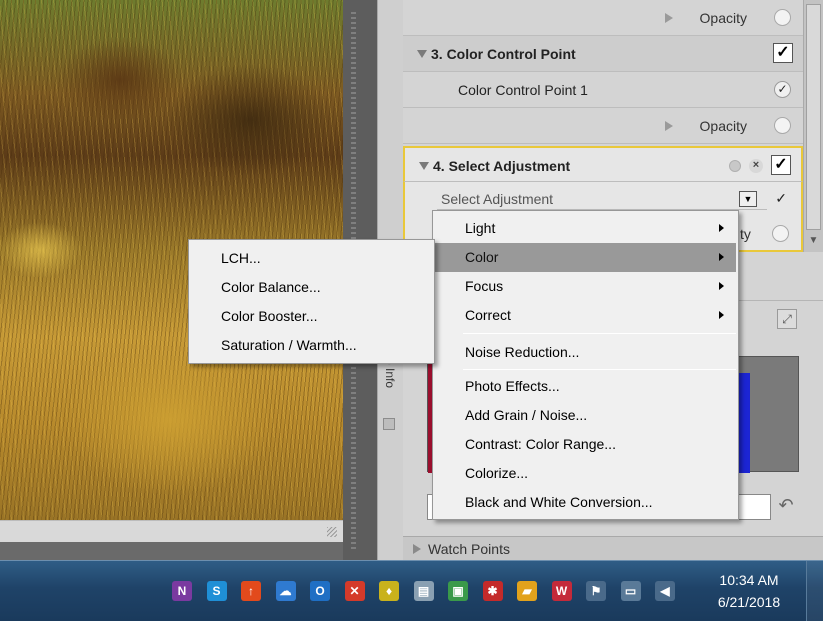  Describe the element at coordinates (469, 549) in the screenshot. I see `watch-points-label: Watch Points` at that location.